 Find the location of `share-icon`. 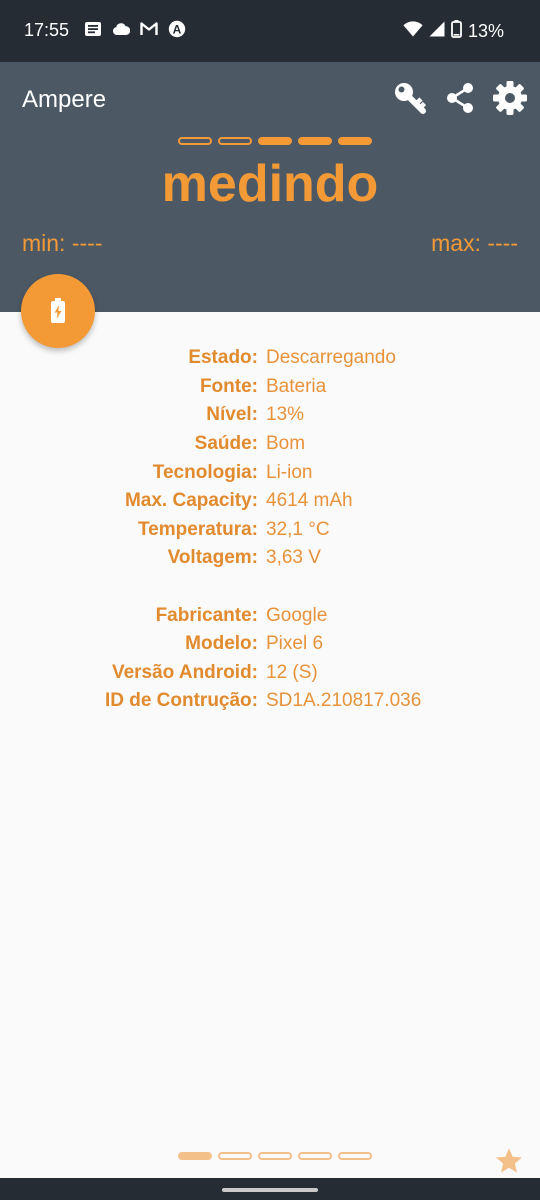

share-icon is located at coordinates (460, 98).